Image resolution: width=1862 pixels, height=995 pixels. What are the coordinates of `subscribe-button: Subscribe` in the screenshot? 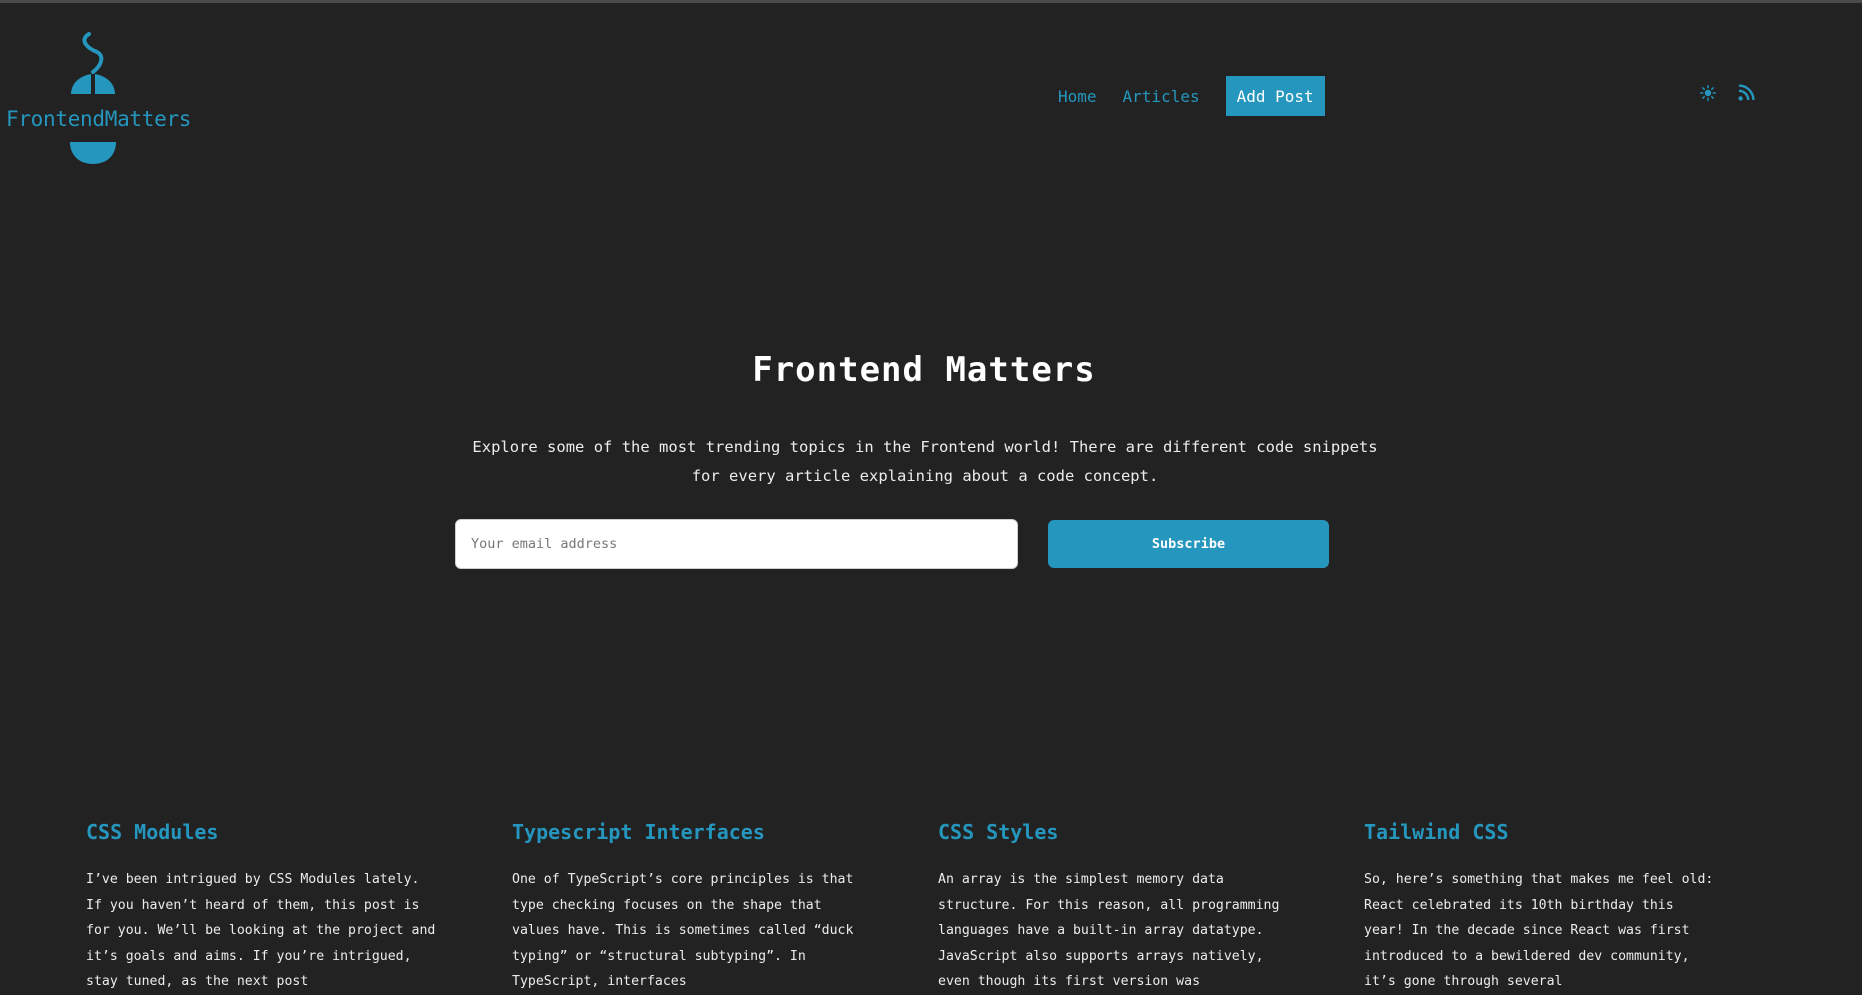 It's located at (1188, 544).